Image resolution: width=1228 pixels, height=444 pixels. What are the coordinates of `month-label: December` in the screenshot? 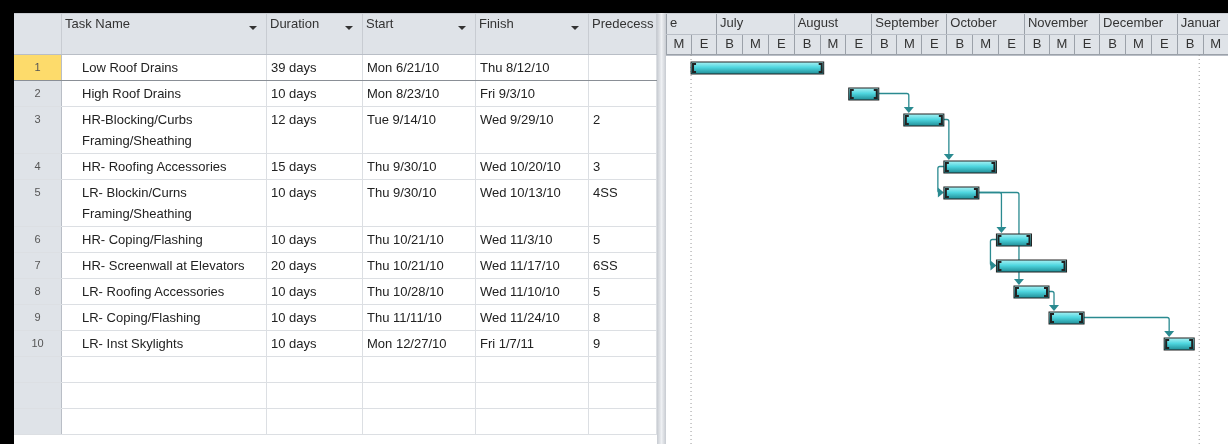 It's located at (1133, 22).